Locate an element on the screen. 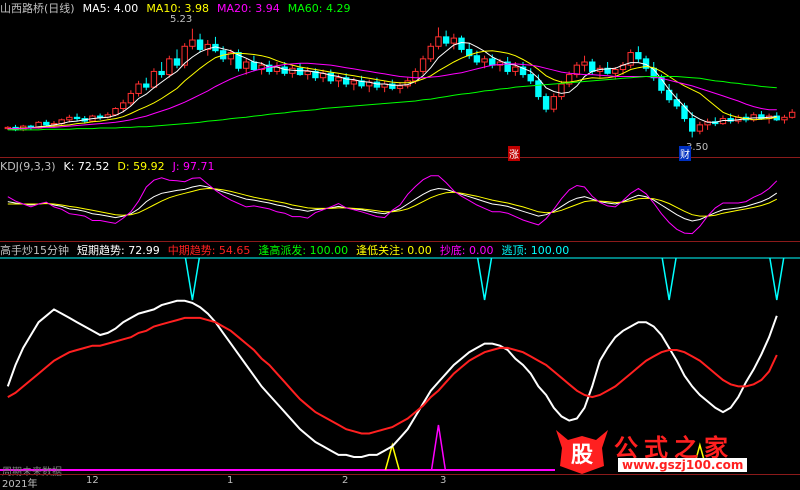 The image size is (800, 490). cai-marker: 财 is located at coordinates (685, 153).